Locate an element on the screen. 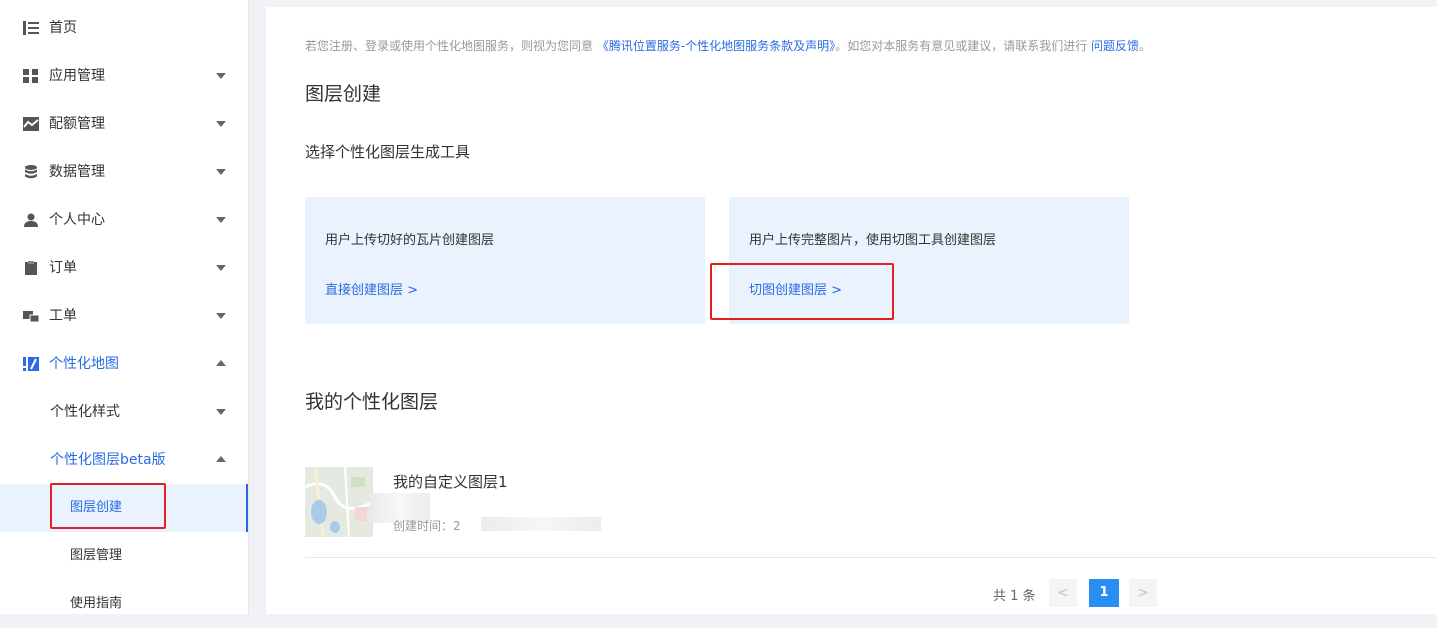  direct-create-card: 用户上传切好的瓦片创建图层 直接创建图层 > is located at coordinates (505, 260).